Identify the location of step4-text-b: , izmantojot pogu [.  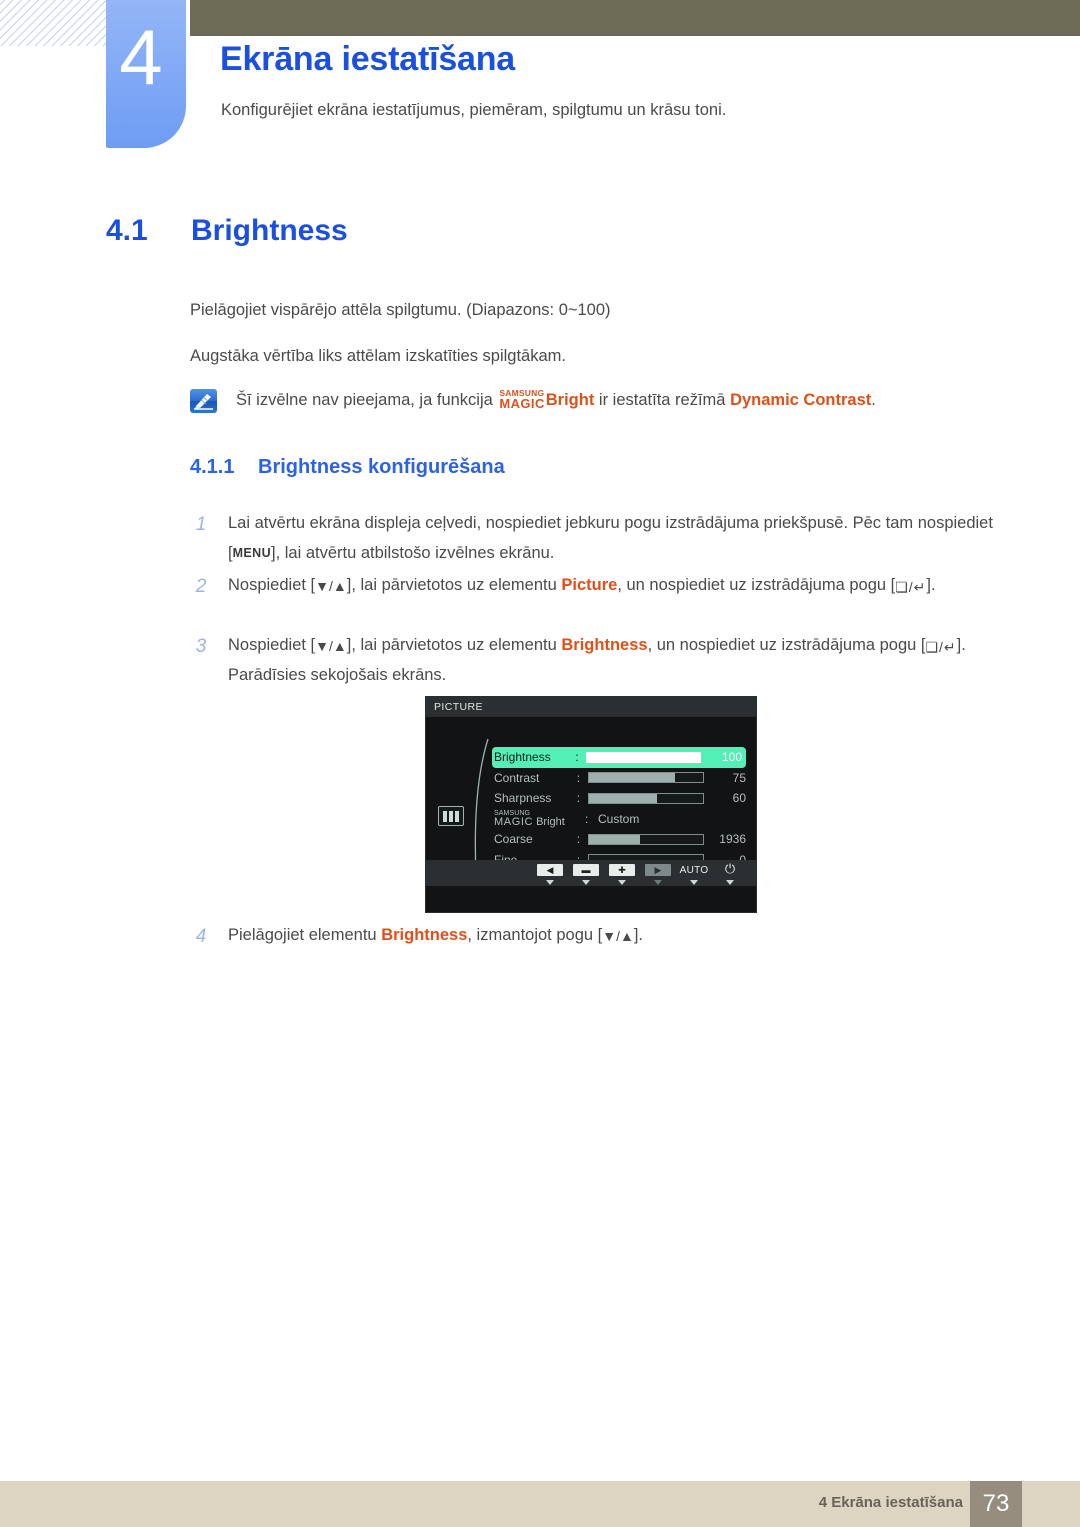
(535, 935).